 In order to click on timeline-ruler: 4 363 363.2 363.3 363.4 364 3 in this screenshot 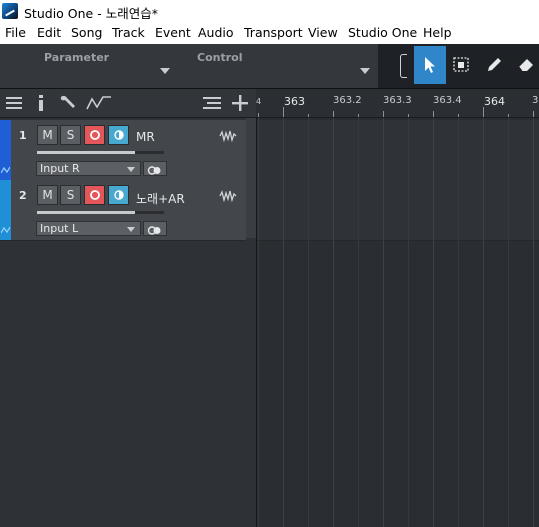, I will do `click(397, 103)`.